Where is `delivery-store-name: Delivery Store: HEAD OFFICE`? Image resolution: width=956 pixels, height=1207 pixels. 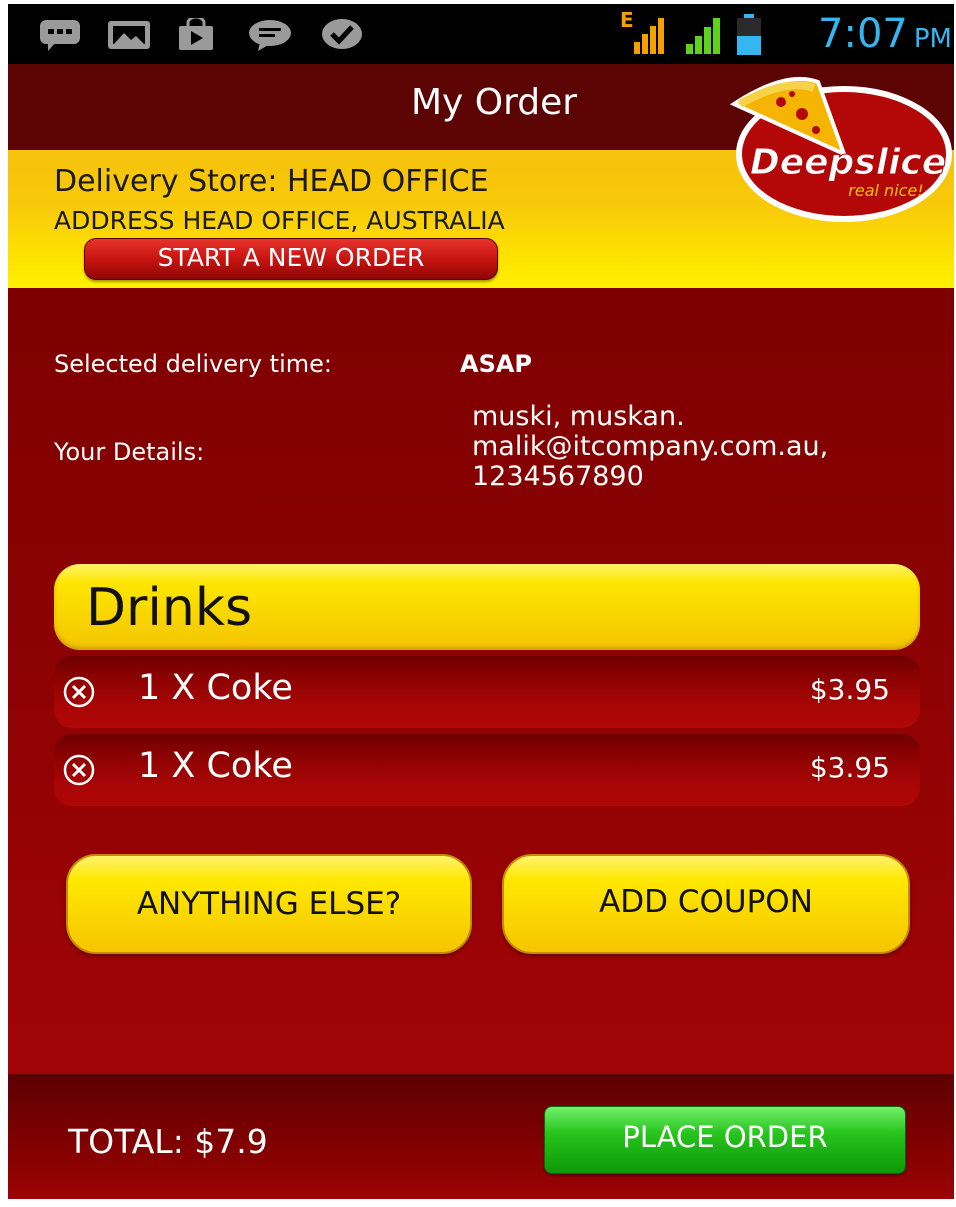
delivery-store-name: Delivery Store: HEAD OFFICE is located at coordinates (271, 181).